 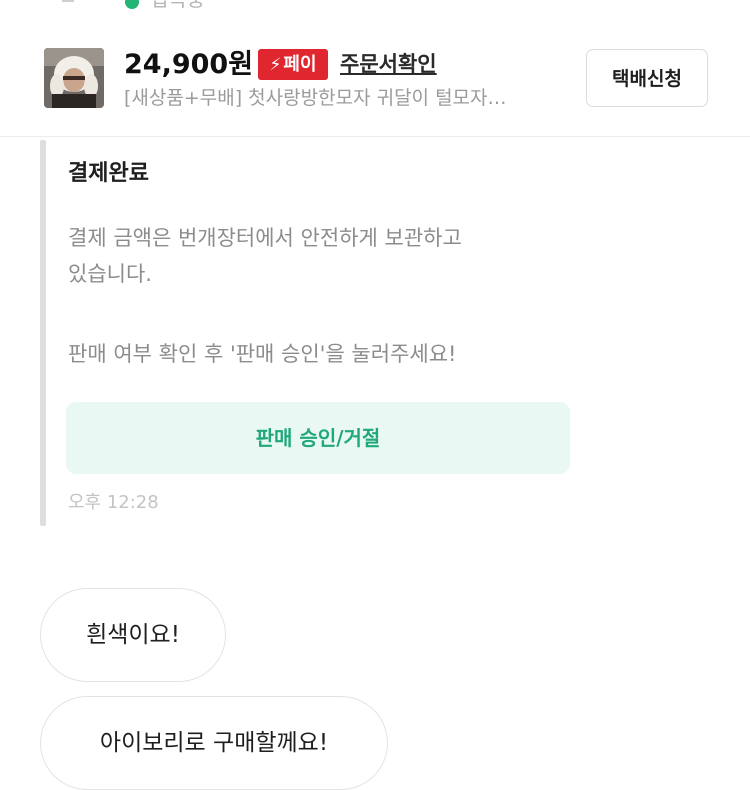 What do you see at coordinates (375, 10) in the screenshot?
I see `top-status-strip: 접속중` at bounding box center [375, 10].